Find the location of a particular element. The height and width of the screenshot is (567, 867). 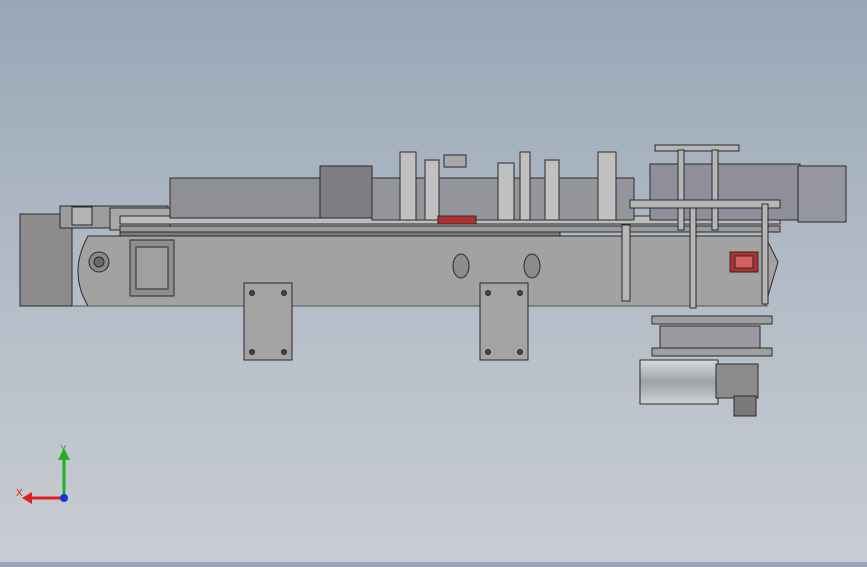

x-axis-label: X is located at coordinates (19, 493).